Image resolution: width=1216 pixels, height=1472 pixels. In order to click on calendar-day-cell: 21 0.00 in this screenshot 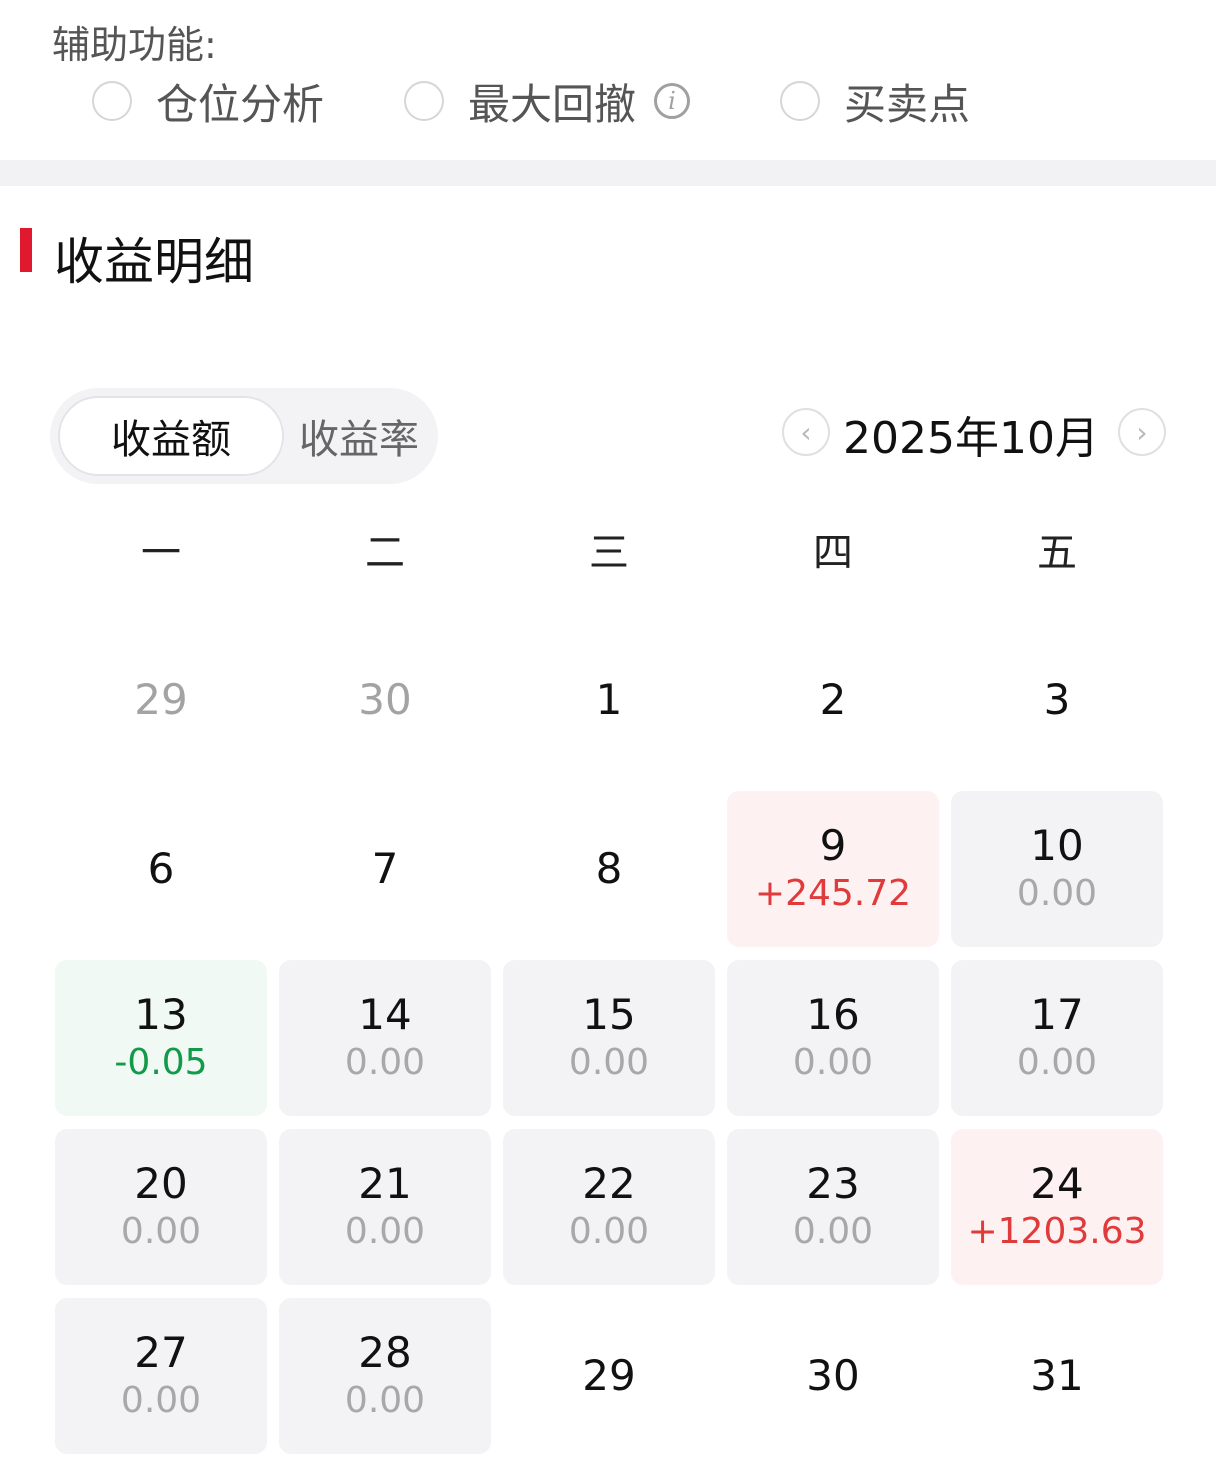, I will do `click(385, 1207)`.